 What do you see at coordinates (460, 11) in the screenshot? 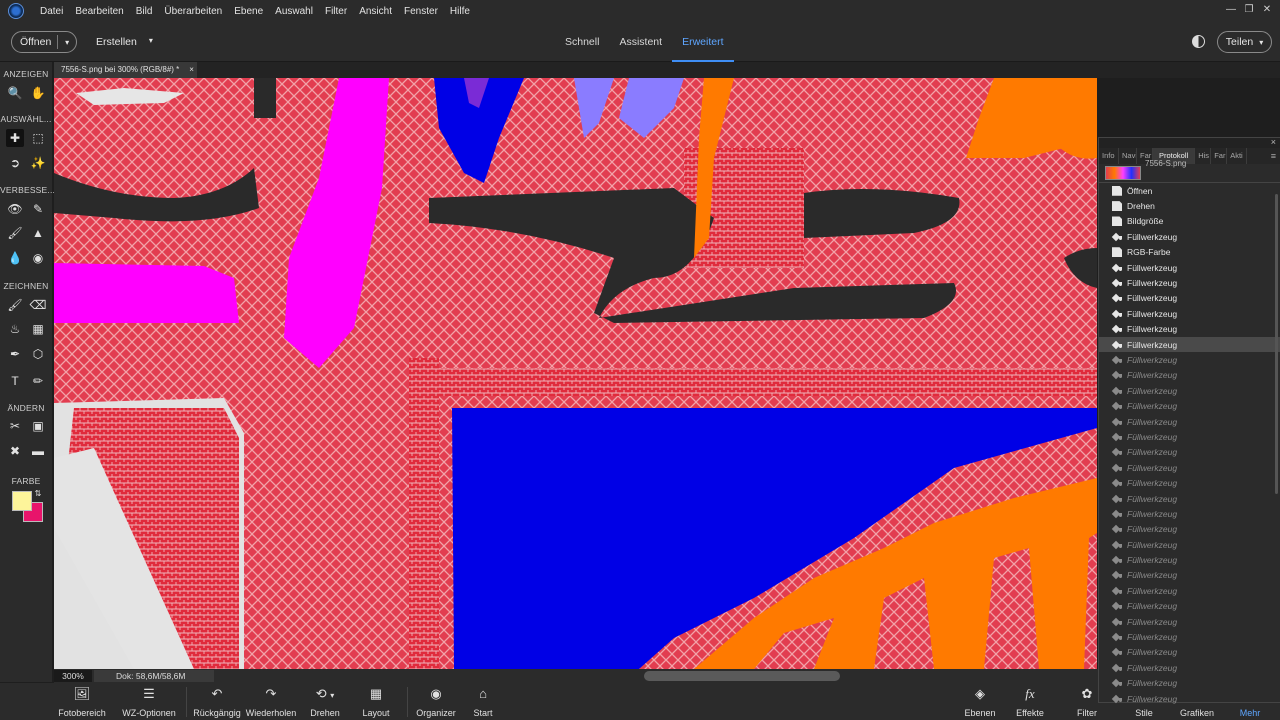
I see `menu-hilfe: Hilfe` at bounding box center [460, 11].